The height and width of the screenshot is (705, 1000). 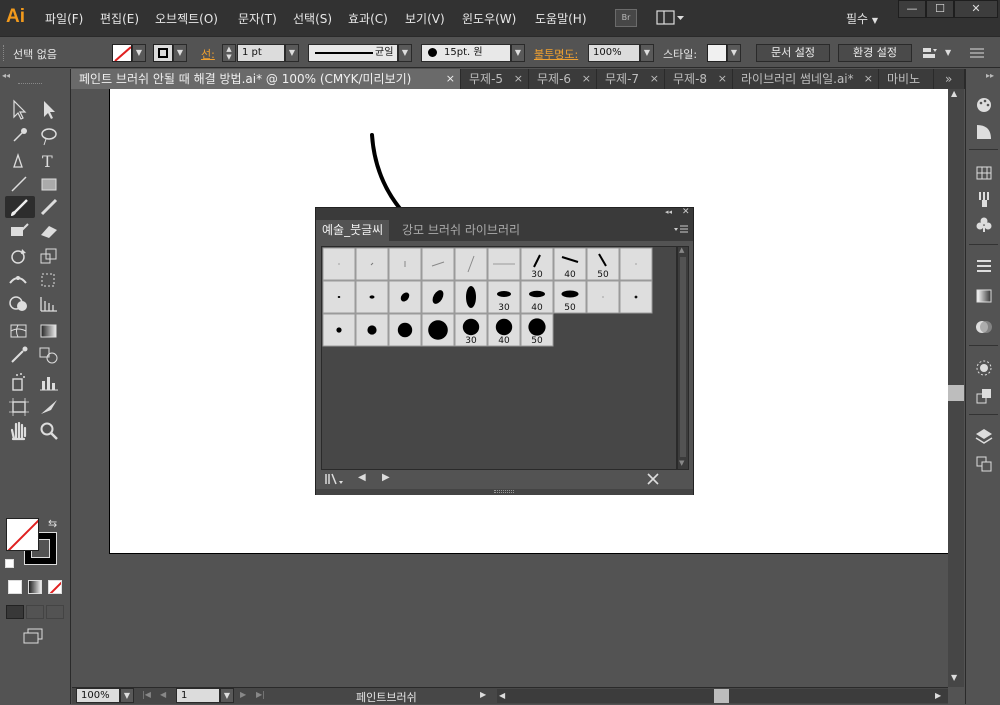 I want to click on scroll-right-icon: ▶, so click(x=938, y=695).